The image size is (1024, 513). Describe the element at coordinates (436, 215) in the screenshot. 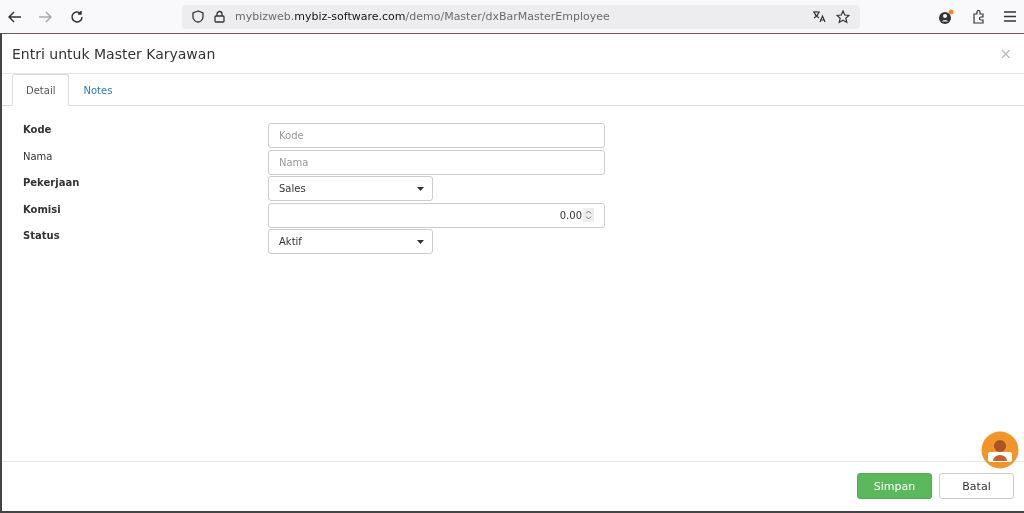

I see `number-field: 0.00` at that location.